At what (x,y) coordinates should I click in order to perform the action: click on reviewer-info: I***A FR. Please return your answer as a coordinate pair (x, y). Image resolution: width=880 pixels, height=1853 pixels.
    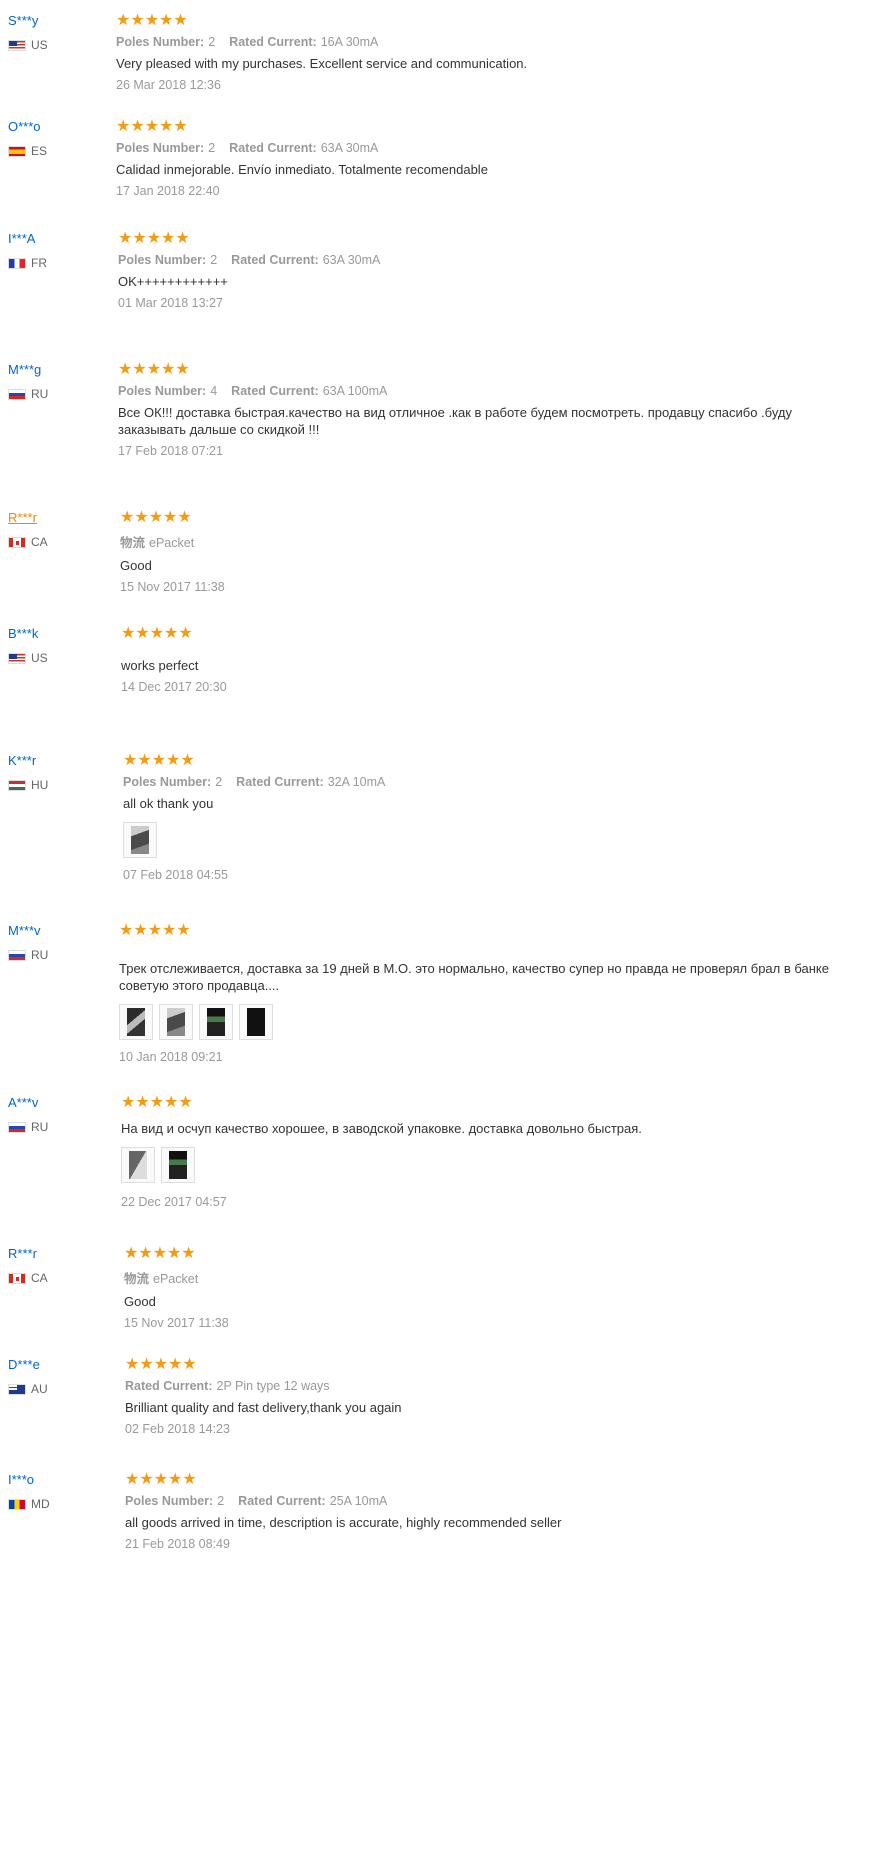
    Looking at the image, I should click on (58, 250).